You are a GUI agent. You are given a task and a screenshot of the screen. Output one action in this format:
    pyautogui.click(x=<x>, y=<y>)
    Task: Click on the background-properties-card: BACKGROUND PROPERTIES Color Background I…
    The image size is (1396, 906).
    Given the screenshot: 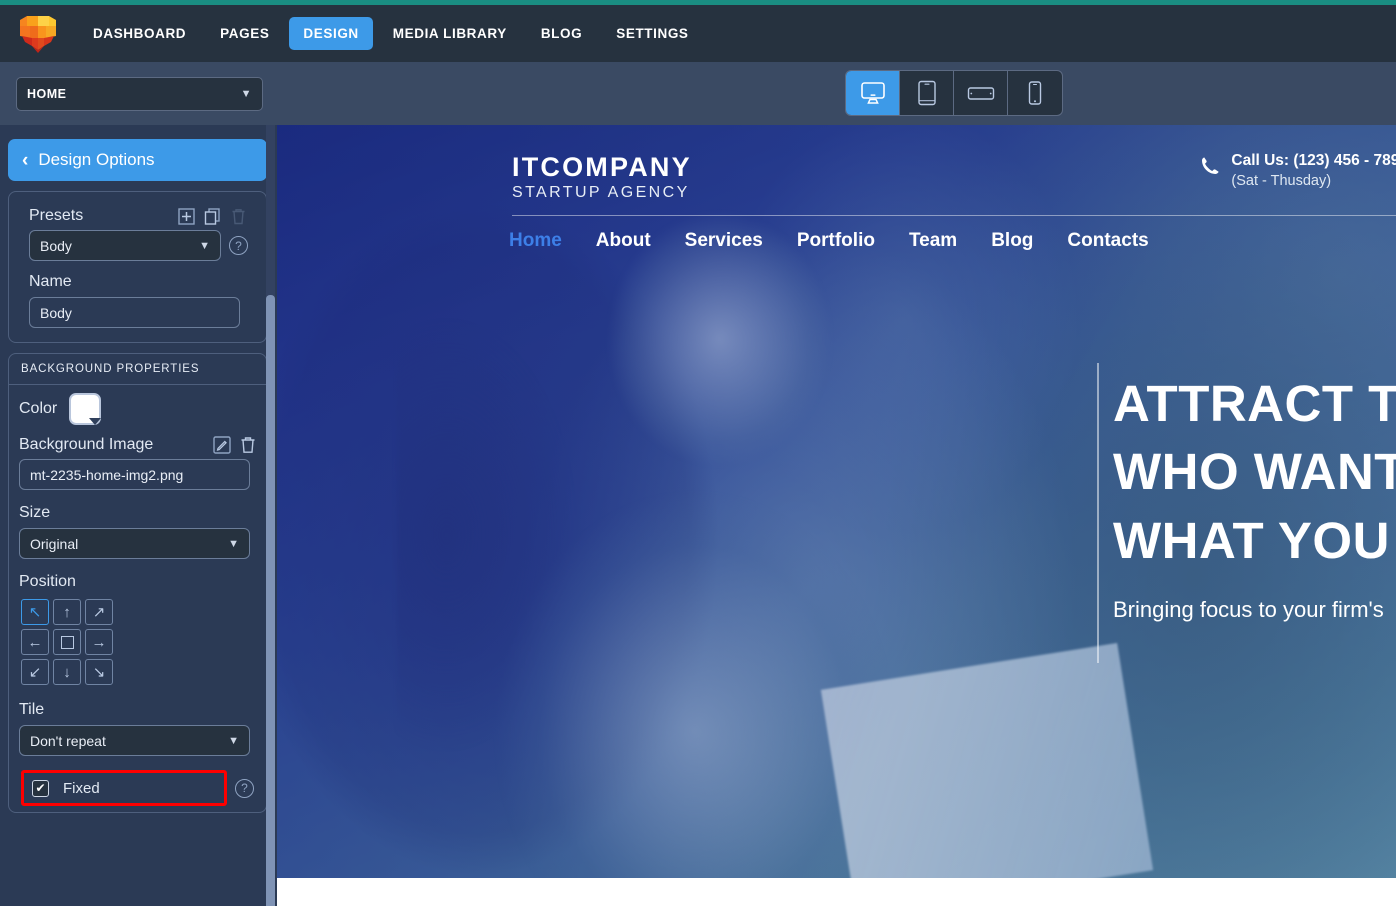 What is the action you would take?
    pyautogui.click(x=137, y=583)
    